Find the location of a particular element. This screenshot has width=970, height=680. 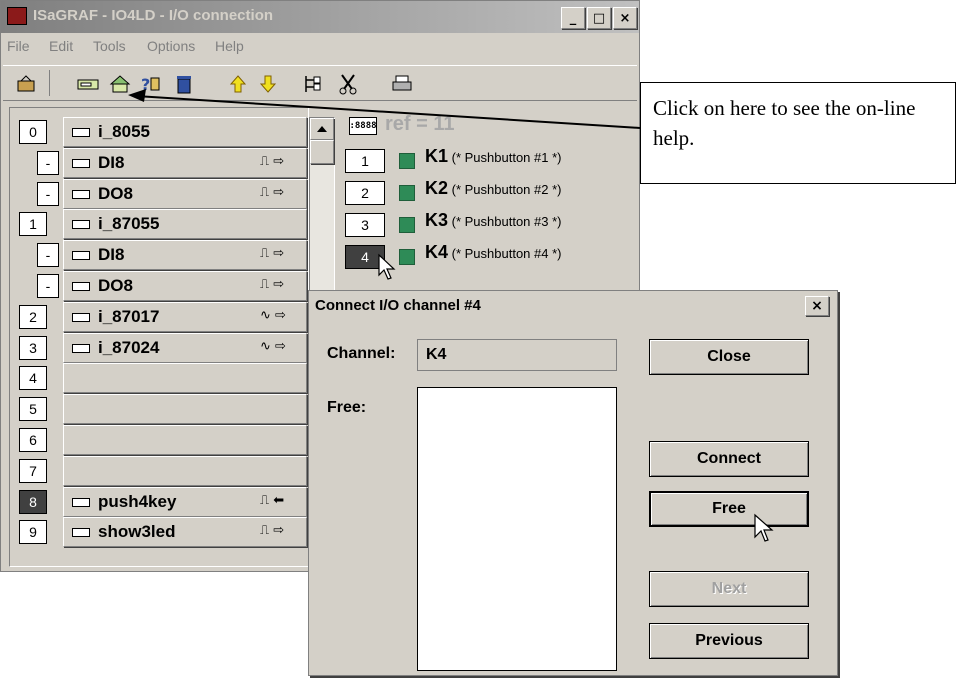

previous-button: Previous is located at coordinates (729, 641).